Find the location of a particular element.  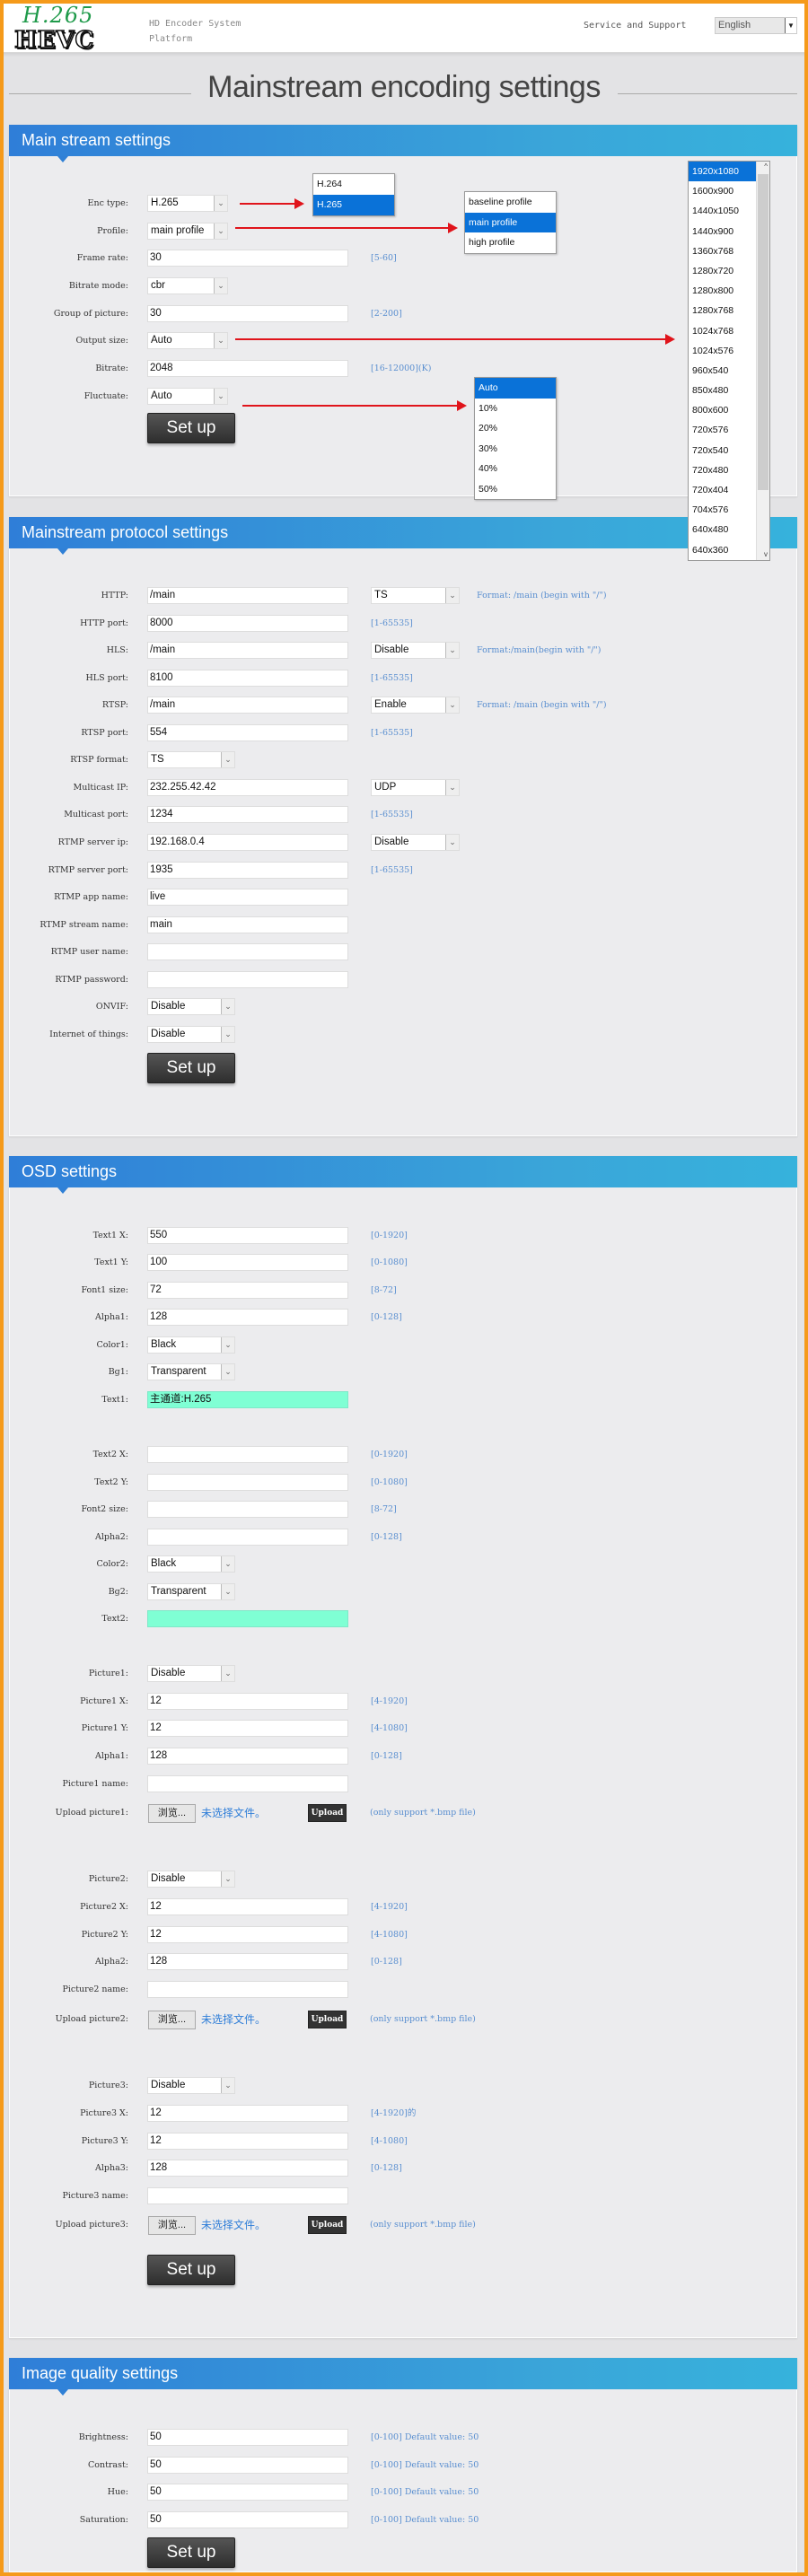

bg1-select: Transparent ⌄ is located at coordinates (191, 1371).